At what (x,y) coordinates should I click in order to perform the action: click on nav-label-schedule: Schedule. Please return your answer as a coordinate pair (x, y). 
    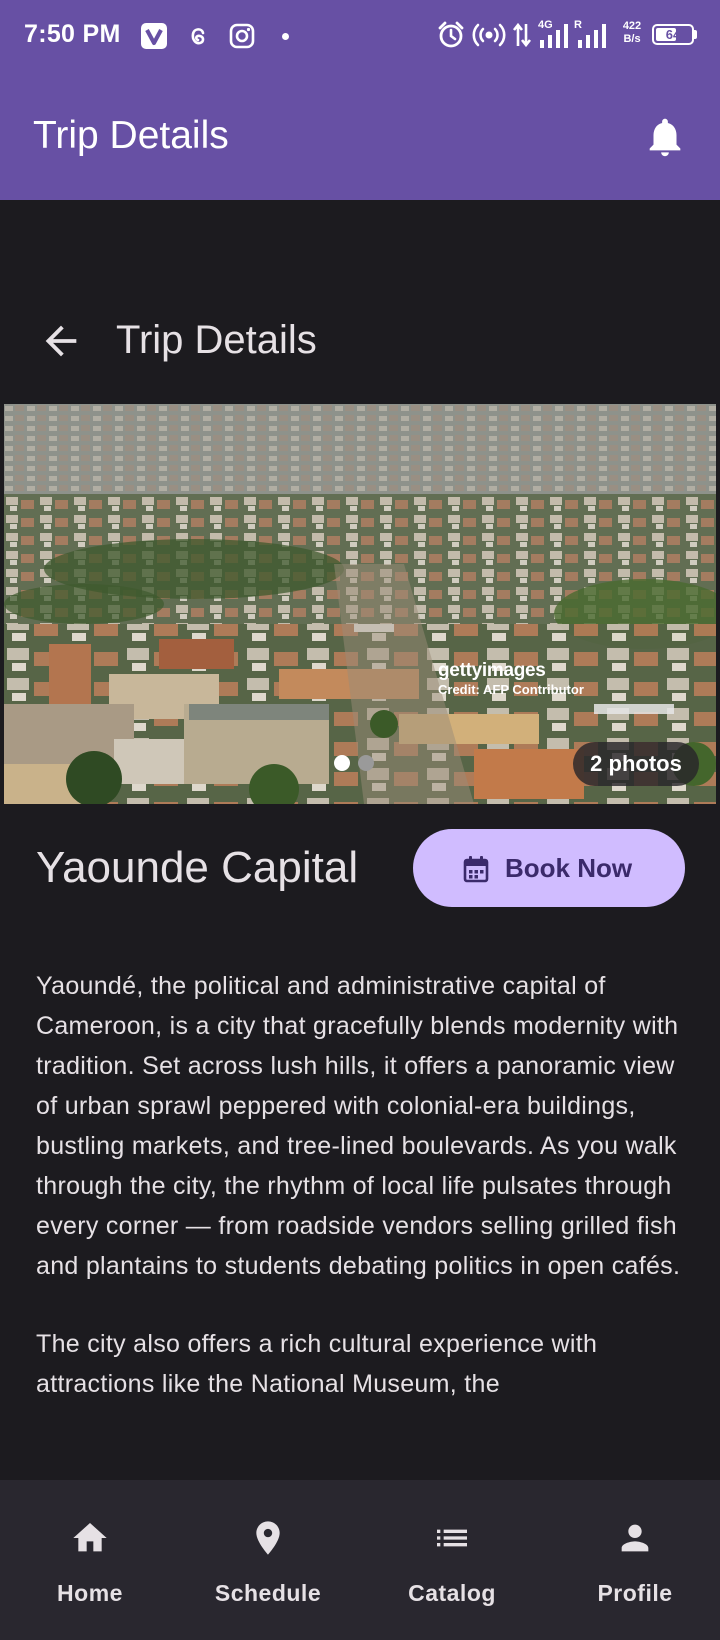
    Looking at the image, I should click on (268, 1593).